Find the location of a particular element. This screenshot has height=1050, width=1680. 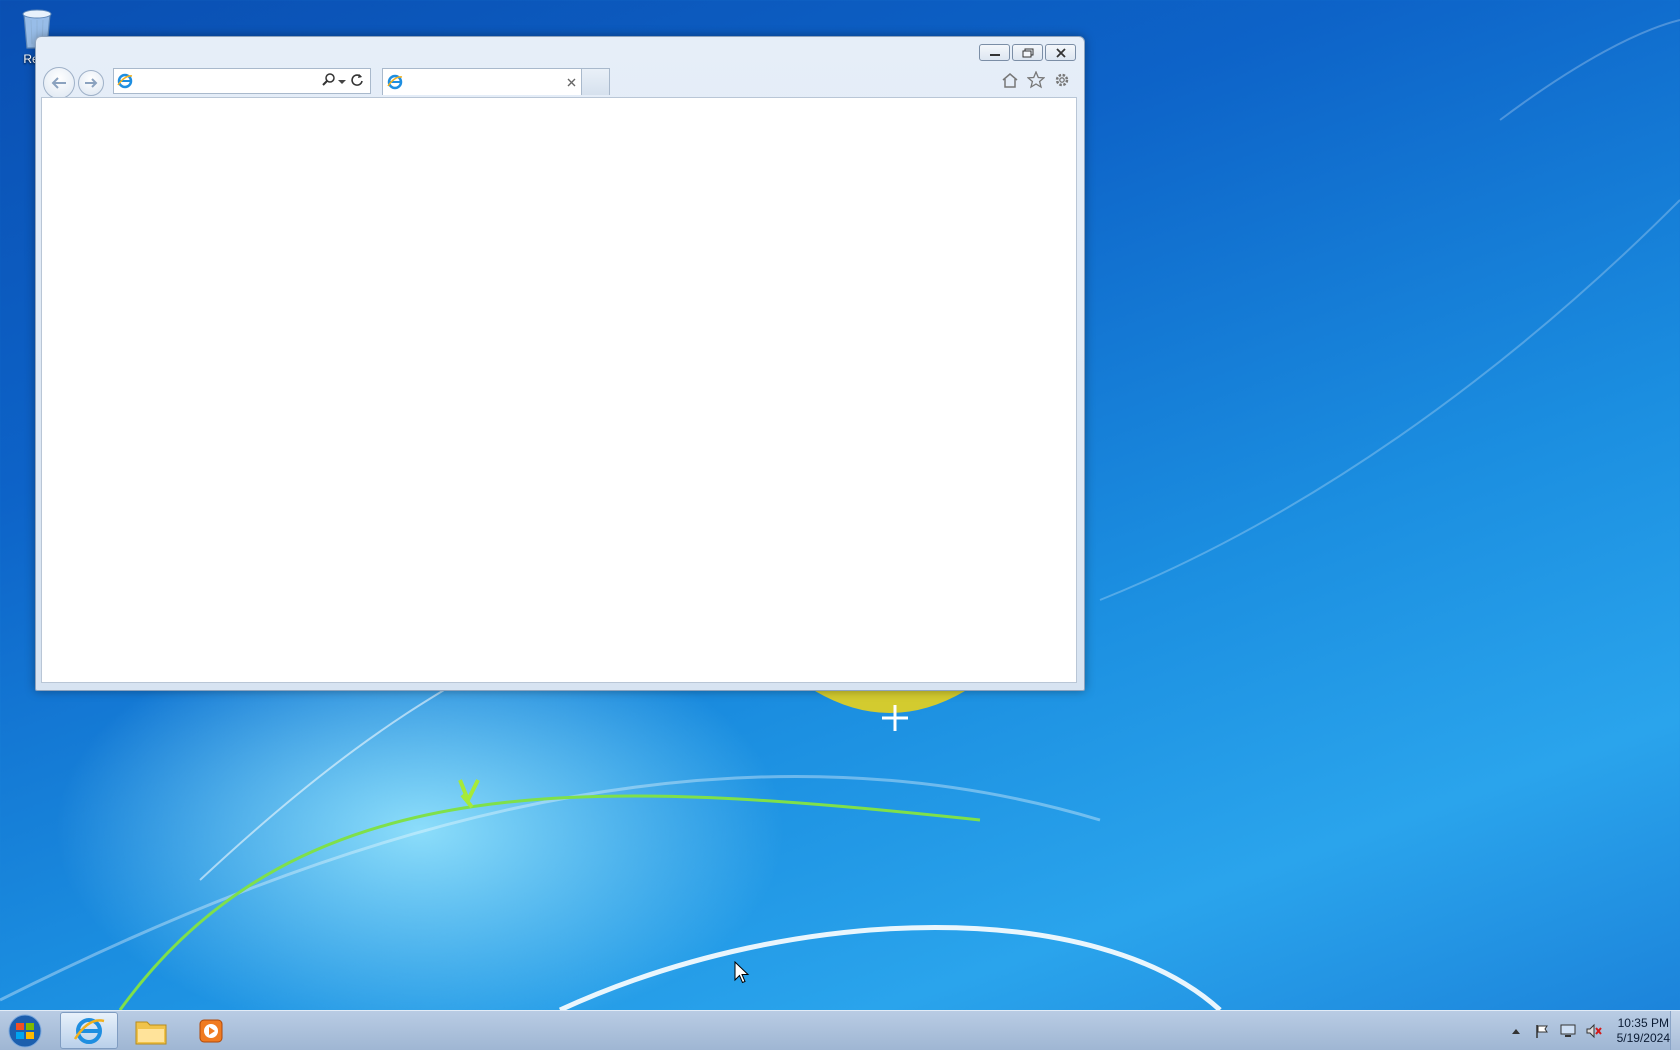

windows-orb-icon is located at coordinates (25, 1031).